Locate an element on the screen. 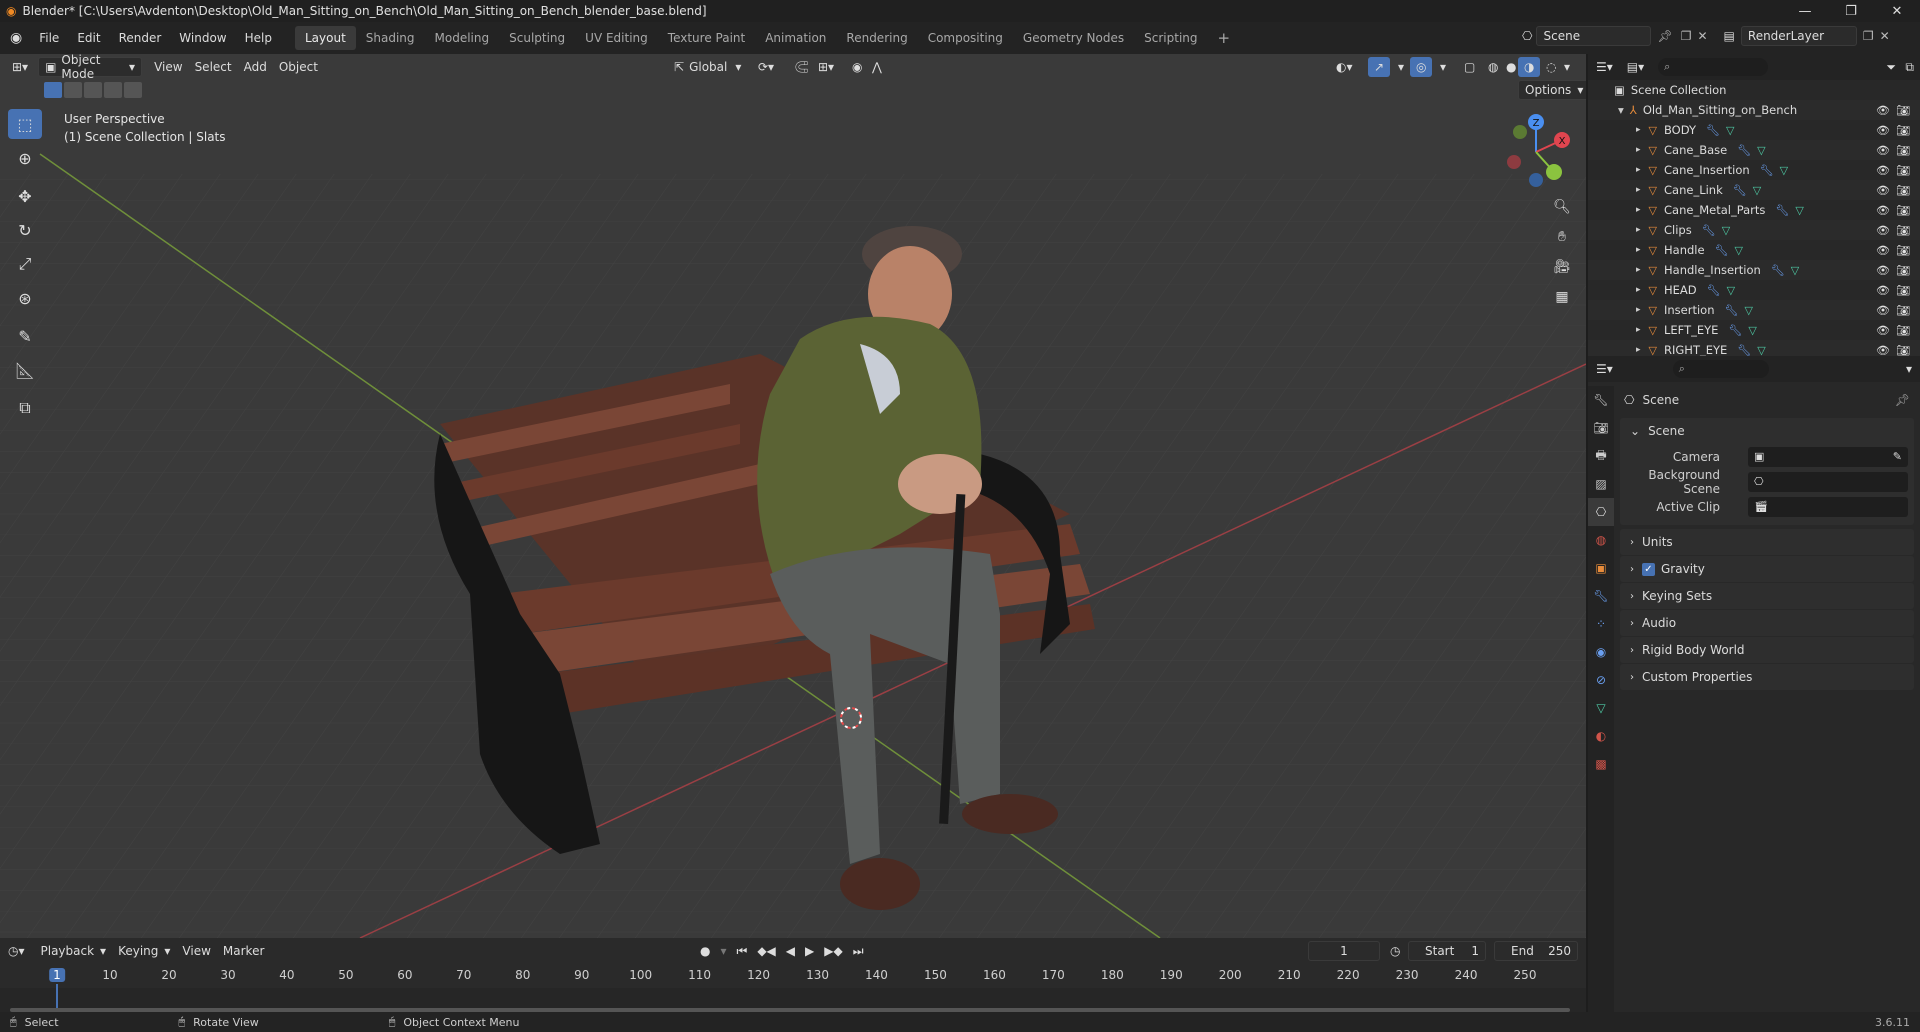  select-new-icon is located at coordinates (53, 90).